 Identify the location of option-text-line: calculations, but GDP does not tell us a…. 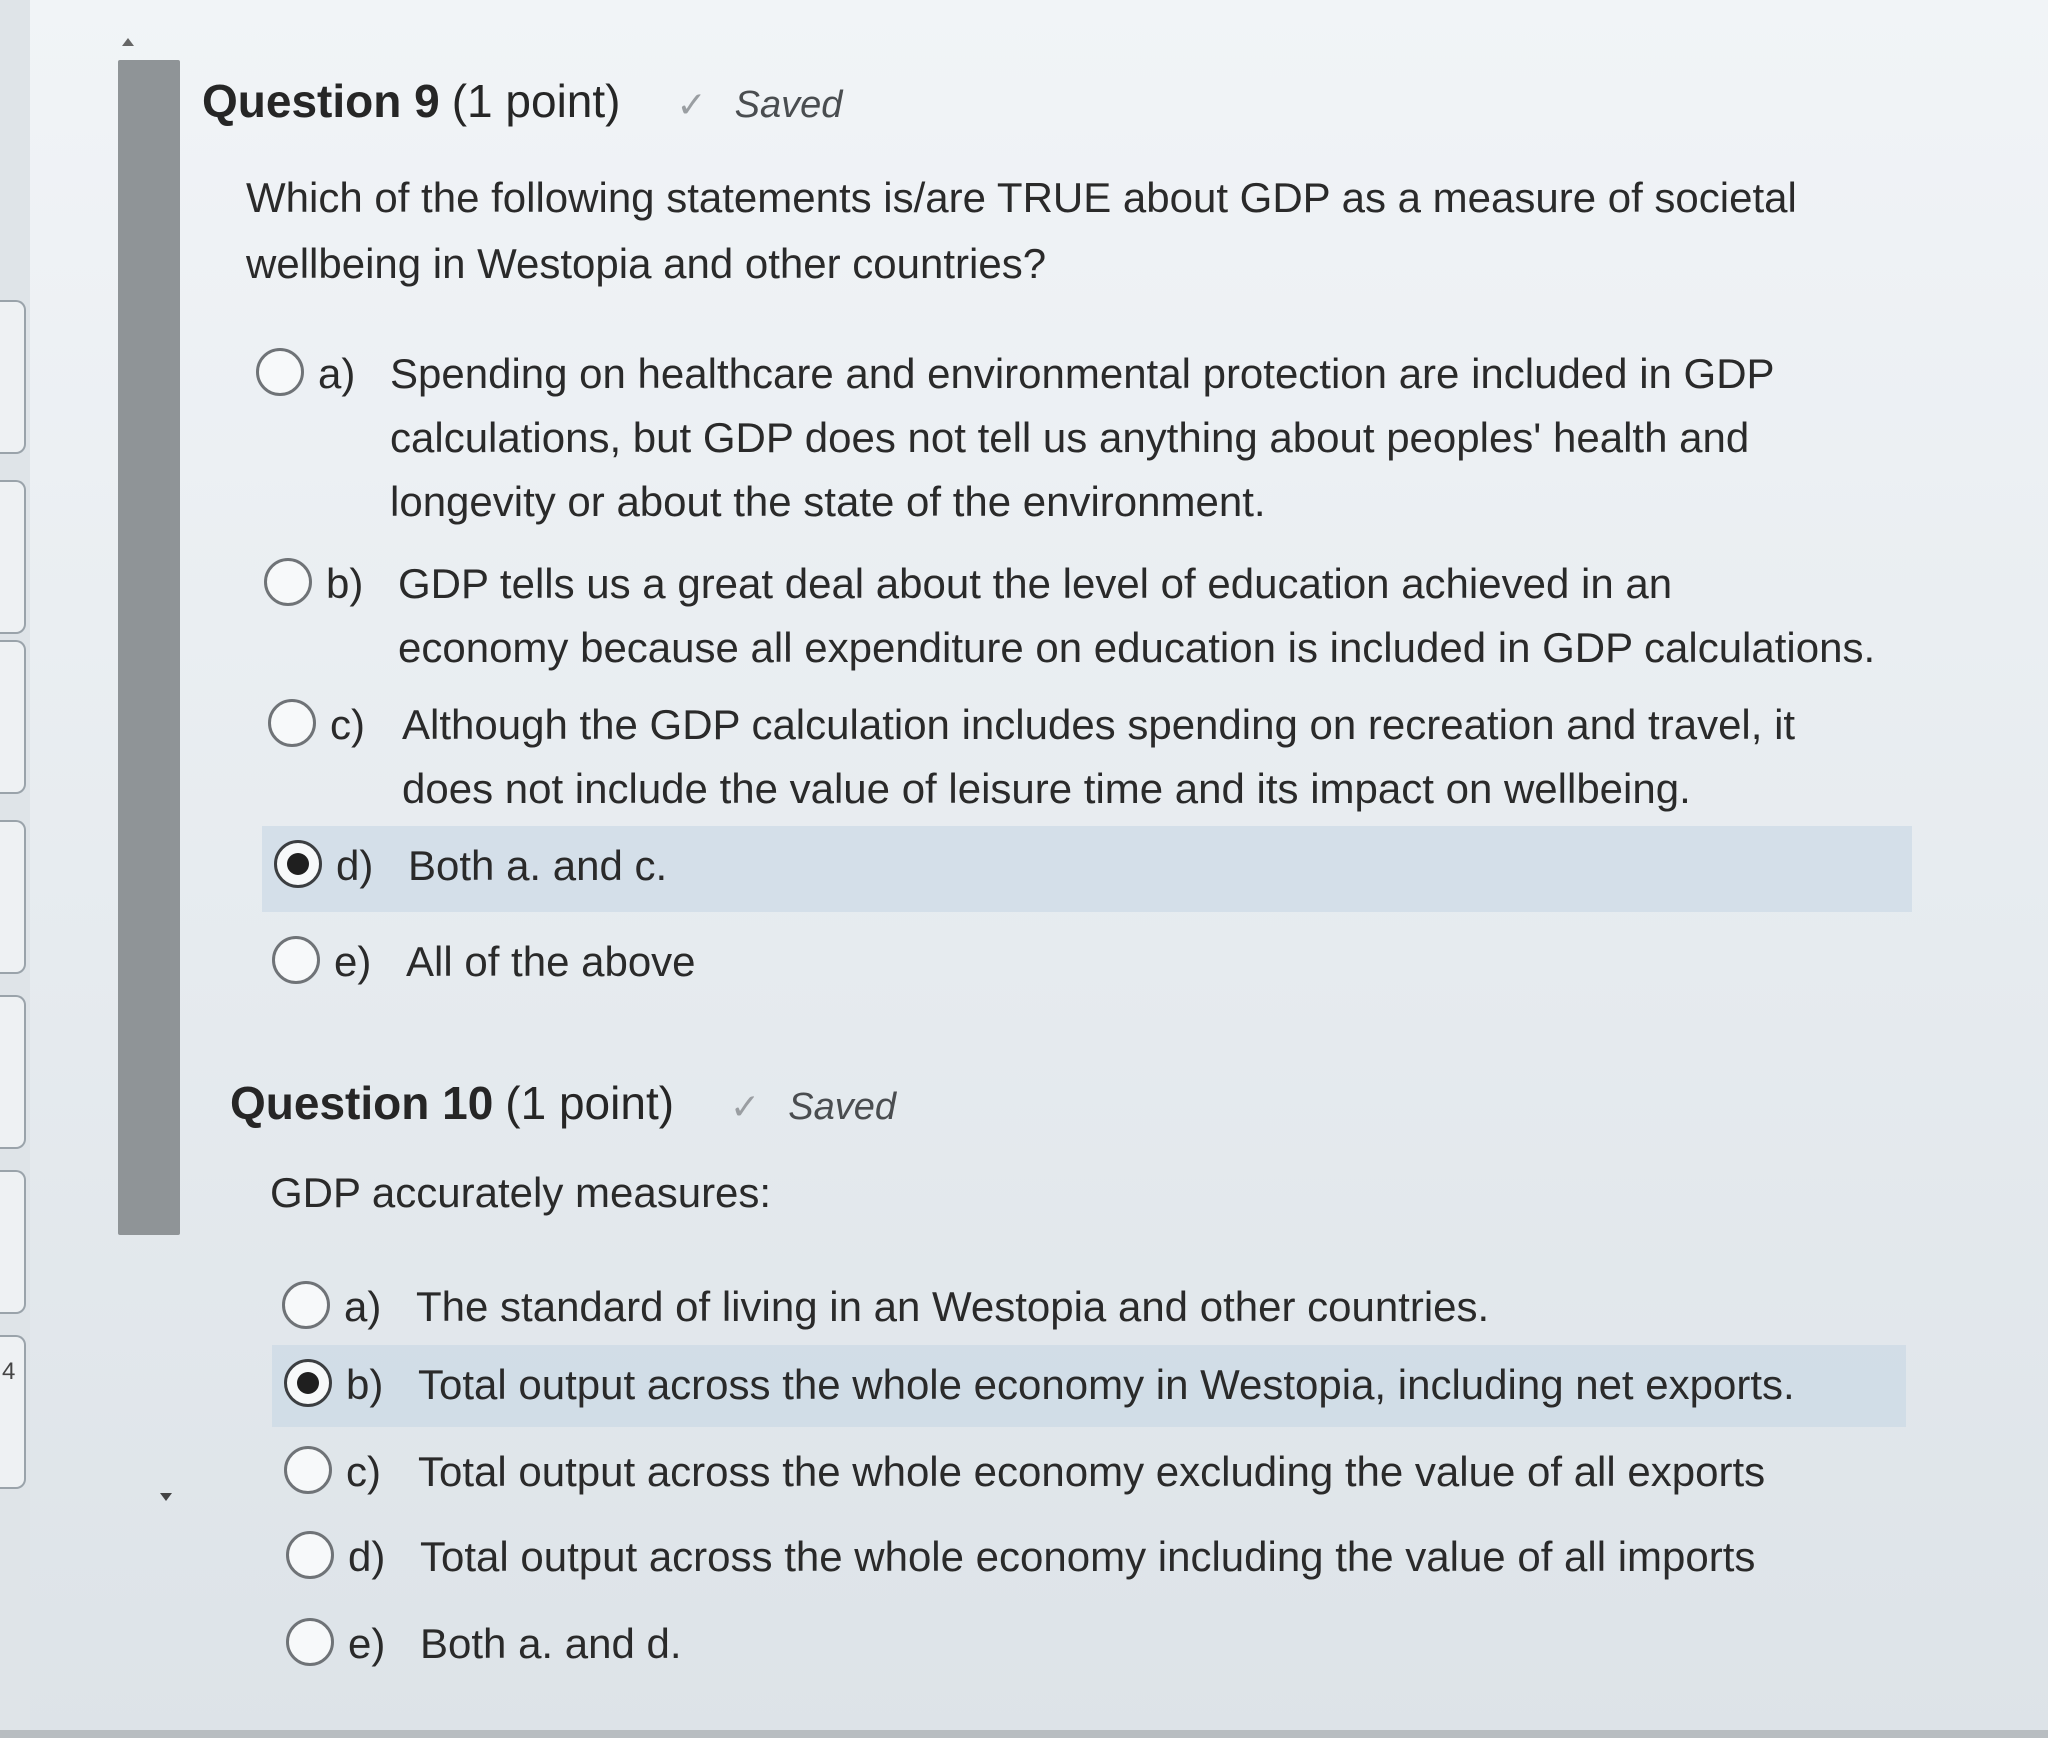
(1070, 437).